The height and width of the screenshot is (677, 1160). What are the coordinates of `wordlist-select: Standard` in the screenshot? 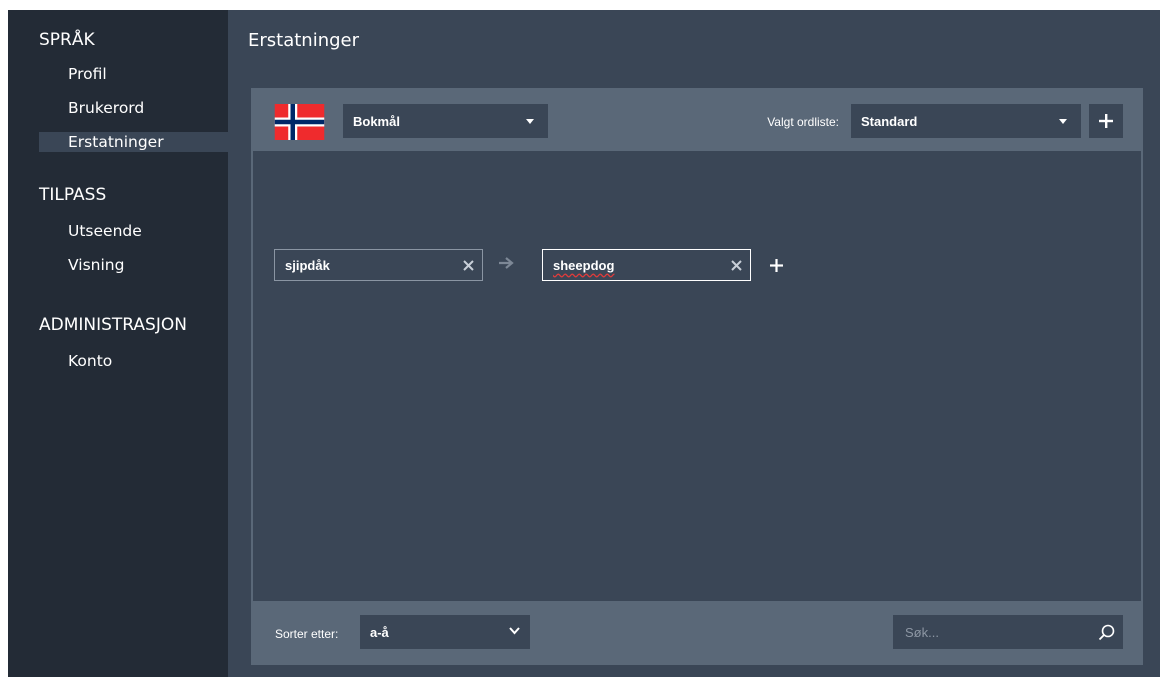 It's located at (966, 121).